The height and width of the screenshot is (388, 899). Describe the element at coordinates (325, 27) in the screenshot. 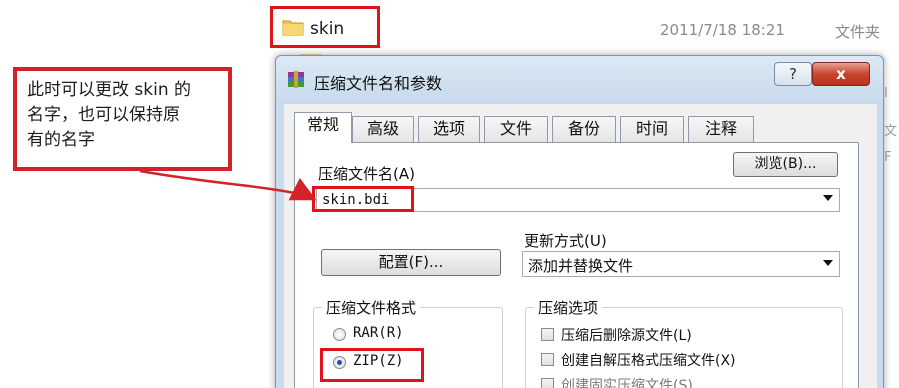

I see `skin-folder-highlight` at that location.